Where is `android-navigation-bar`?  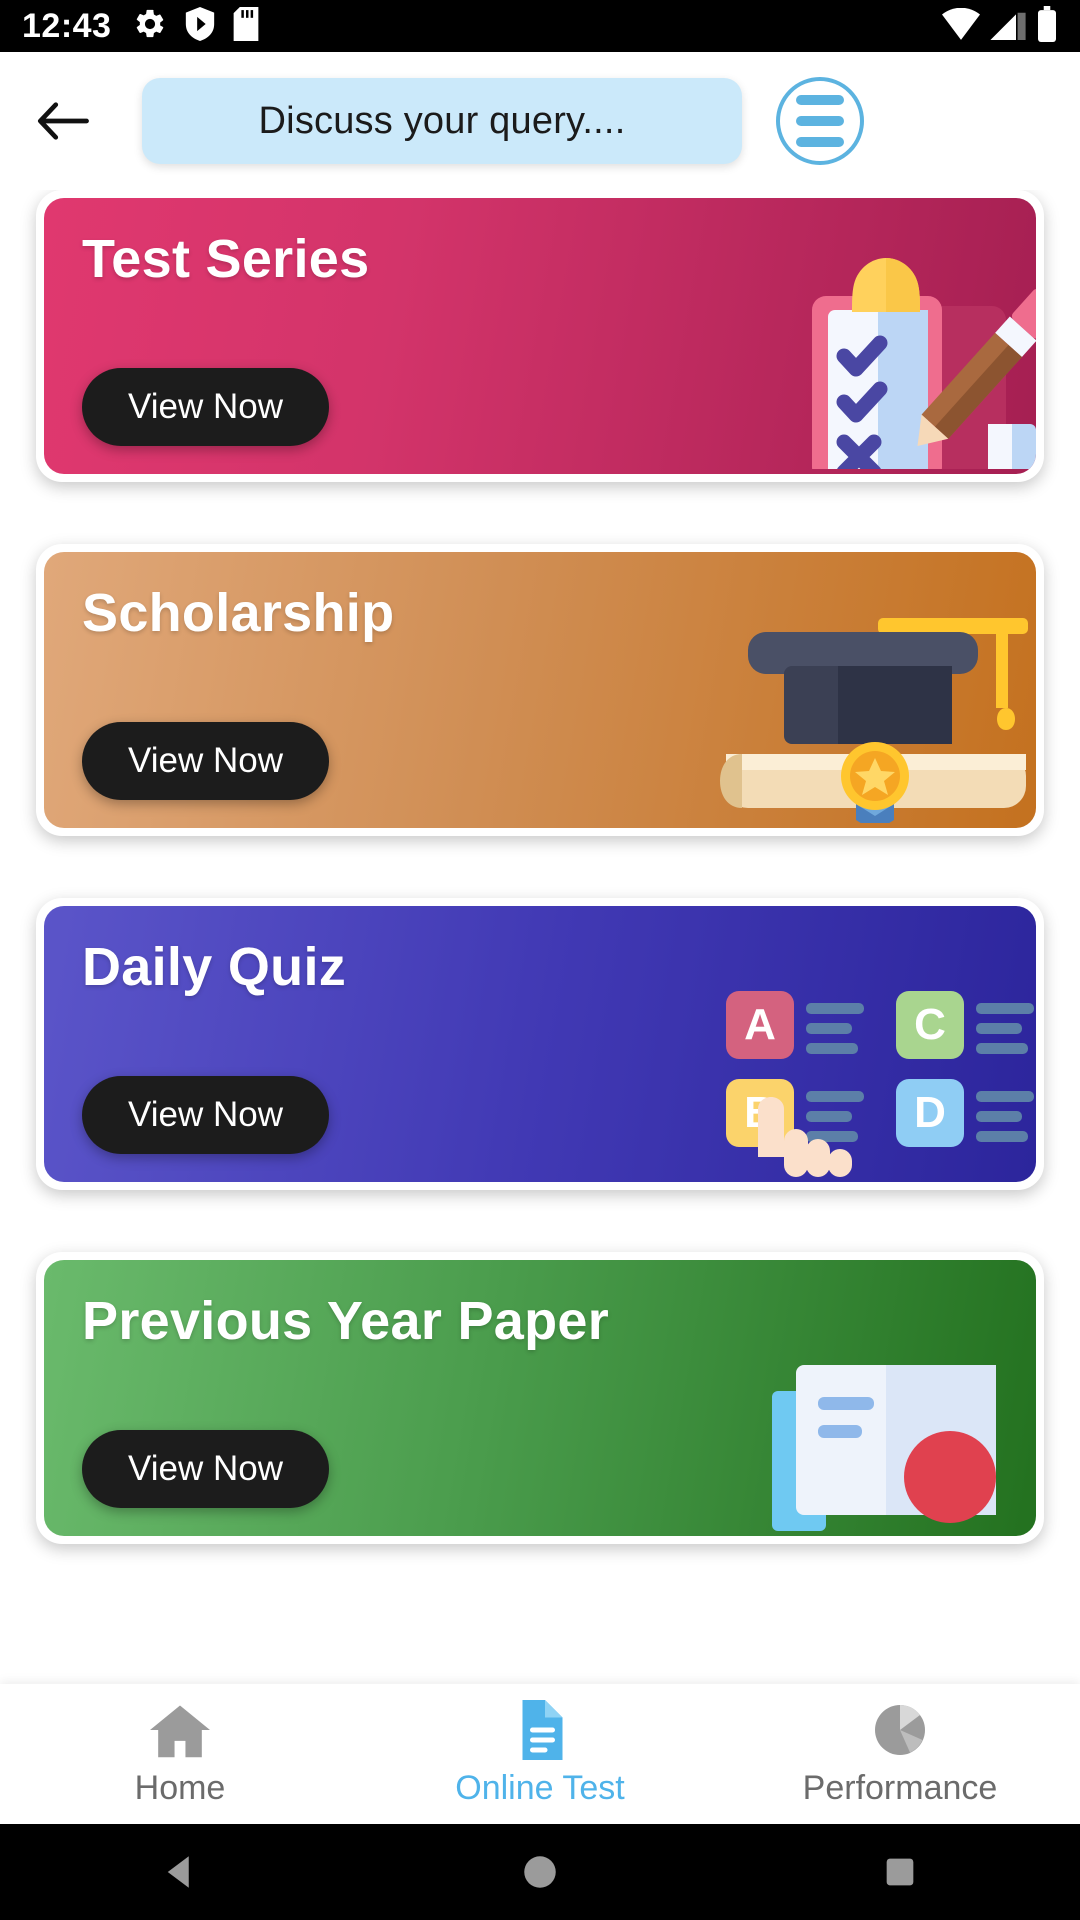
android-navigation-bar is located at coordinates (540, 1872).